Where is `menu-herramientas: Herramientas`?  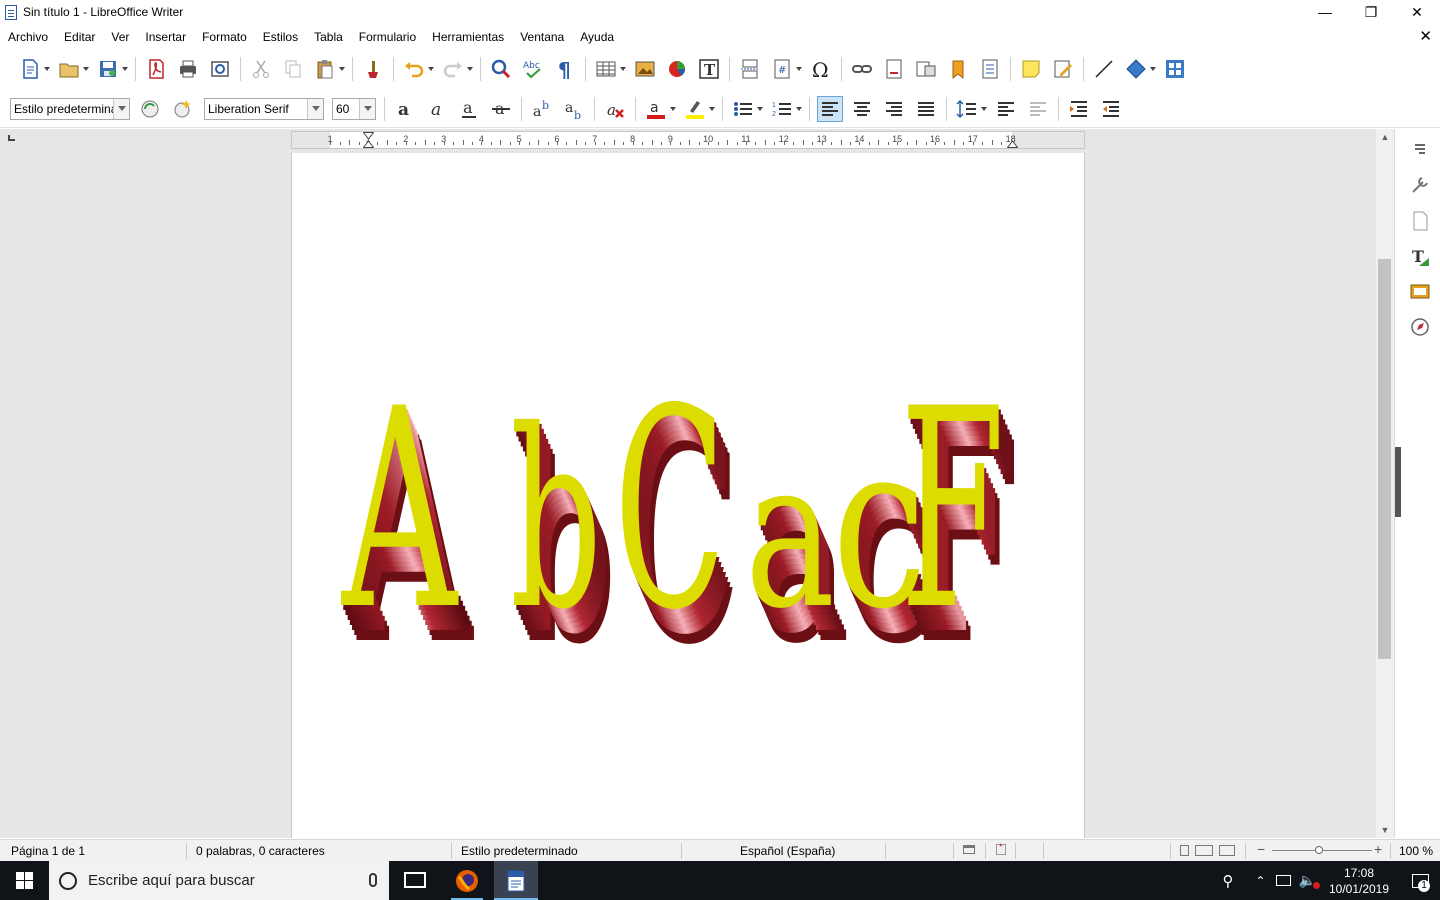 menu-herramientas: Herramientas is located at coordinates (468, 37).